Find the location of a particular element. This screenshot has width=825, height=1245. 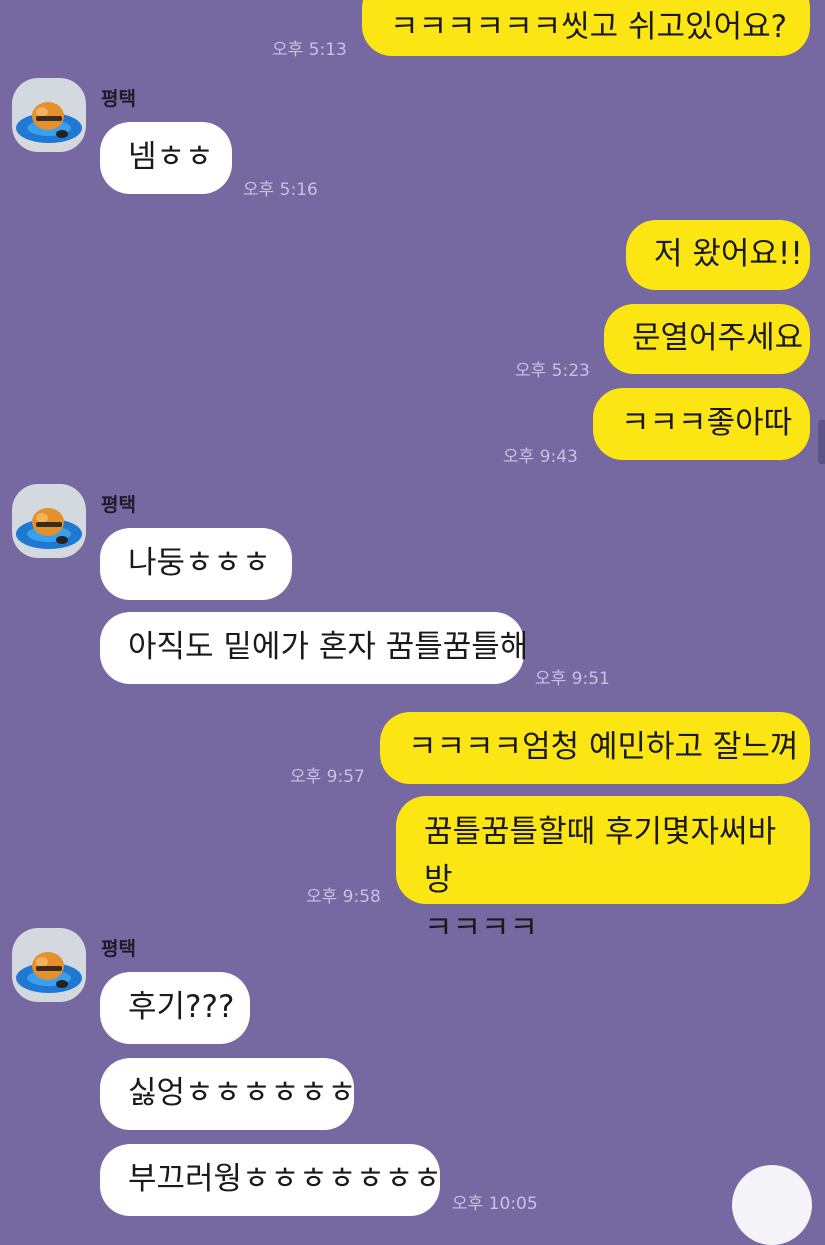

their-message-bubble: 넴ㅎㅎ is located at coordinates (166, 158).